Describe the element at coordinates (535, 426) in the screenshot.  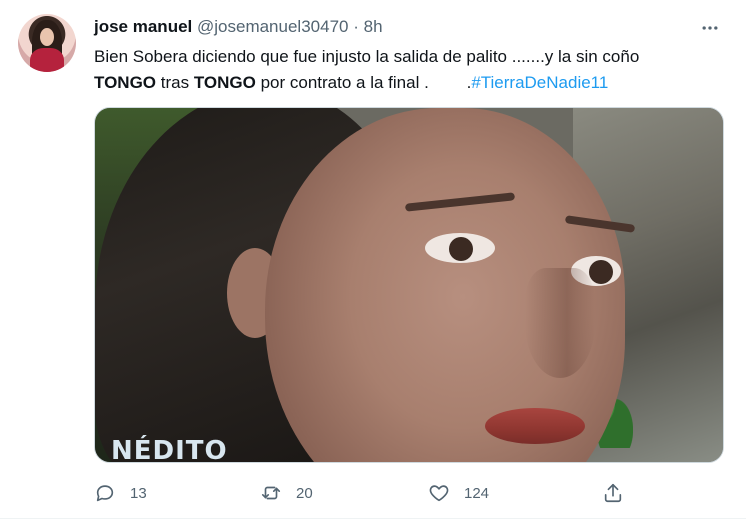
I see `media-mouth` at that location.